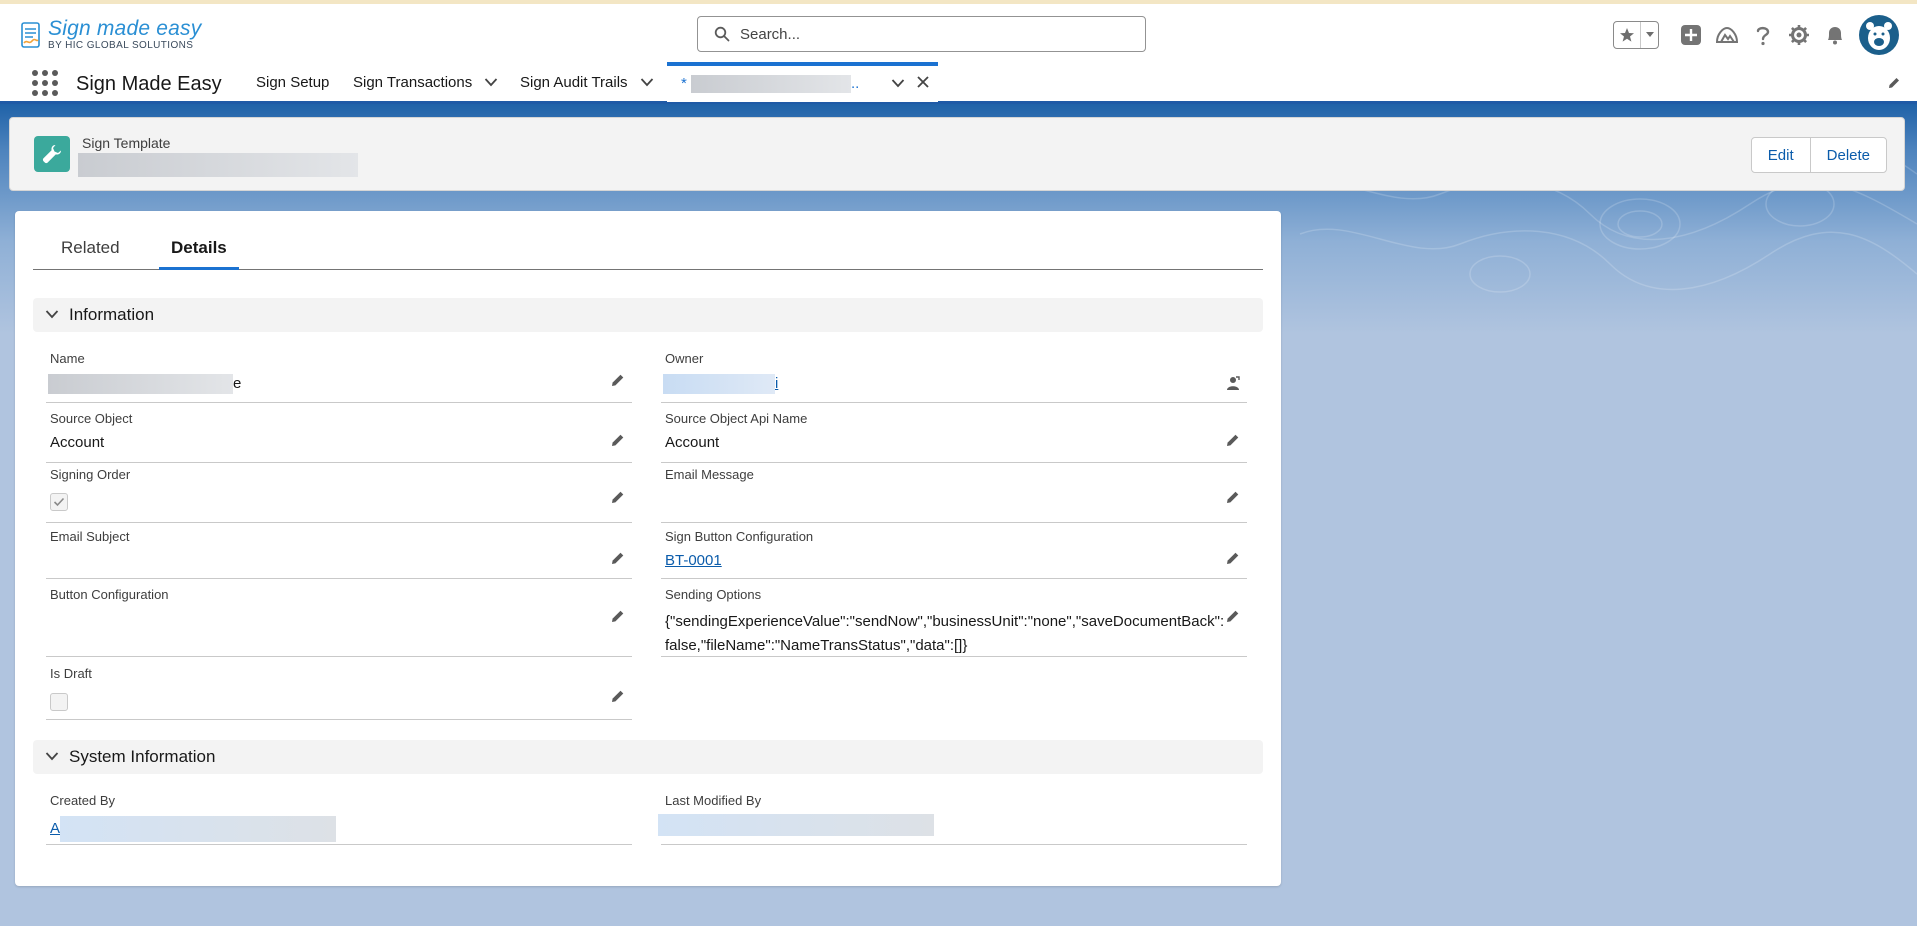  I want to click on global-search-box, so click(921, 34).